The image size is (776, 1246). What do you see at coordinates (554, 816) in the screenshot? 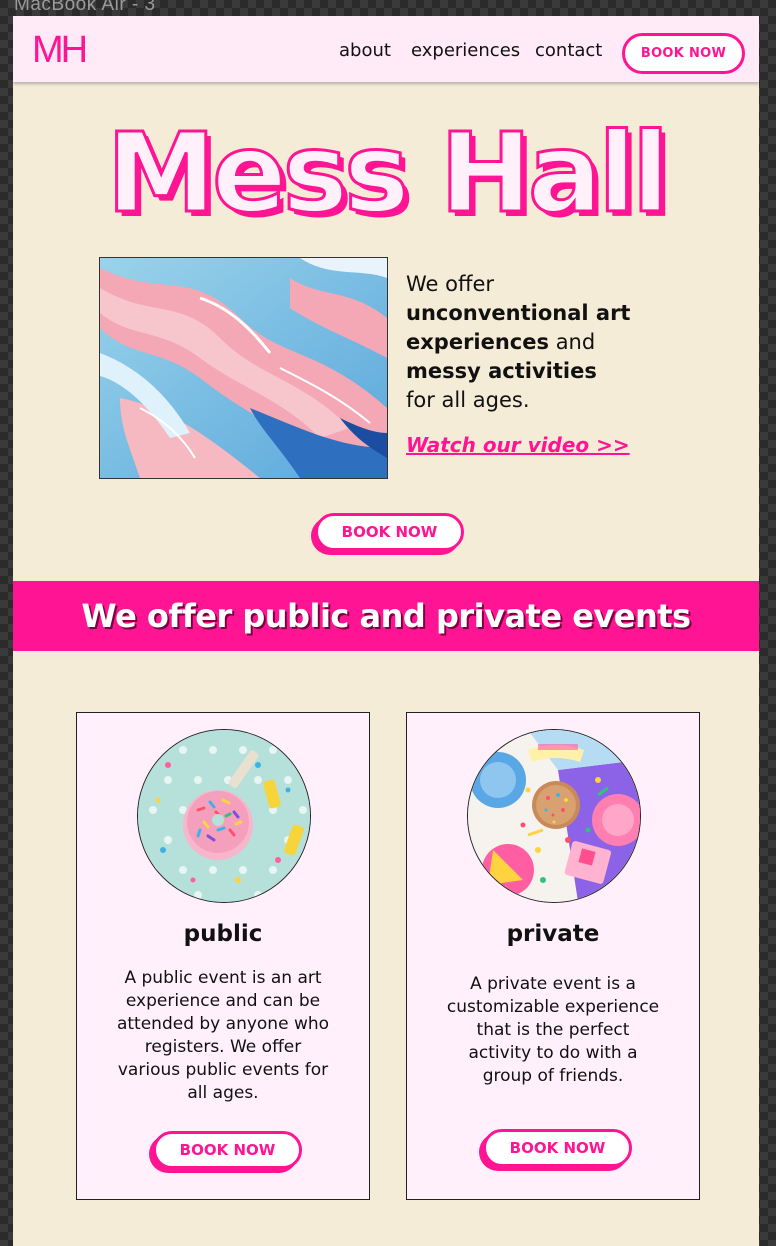
I see `birthday-party-image` at bounding box center [554, 816].